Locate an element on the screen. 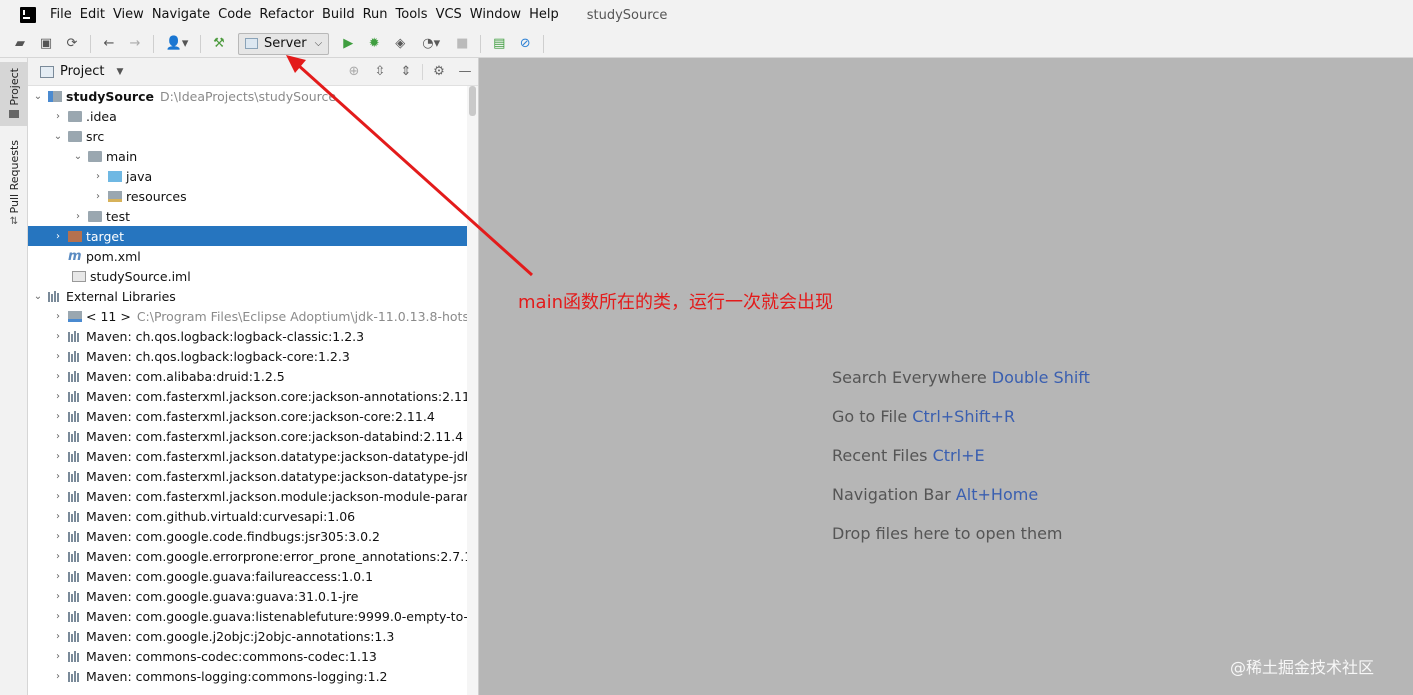 Image resolution: width=1413 pixels, height=695 pixels. sync-icon: ⟳ is located at coordinates (72, 44).